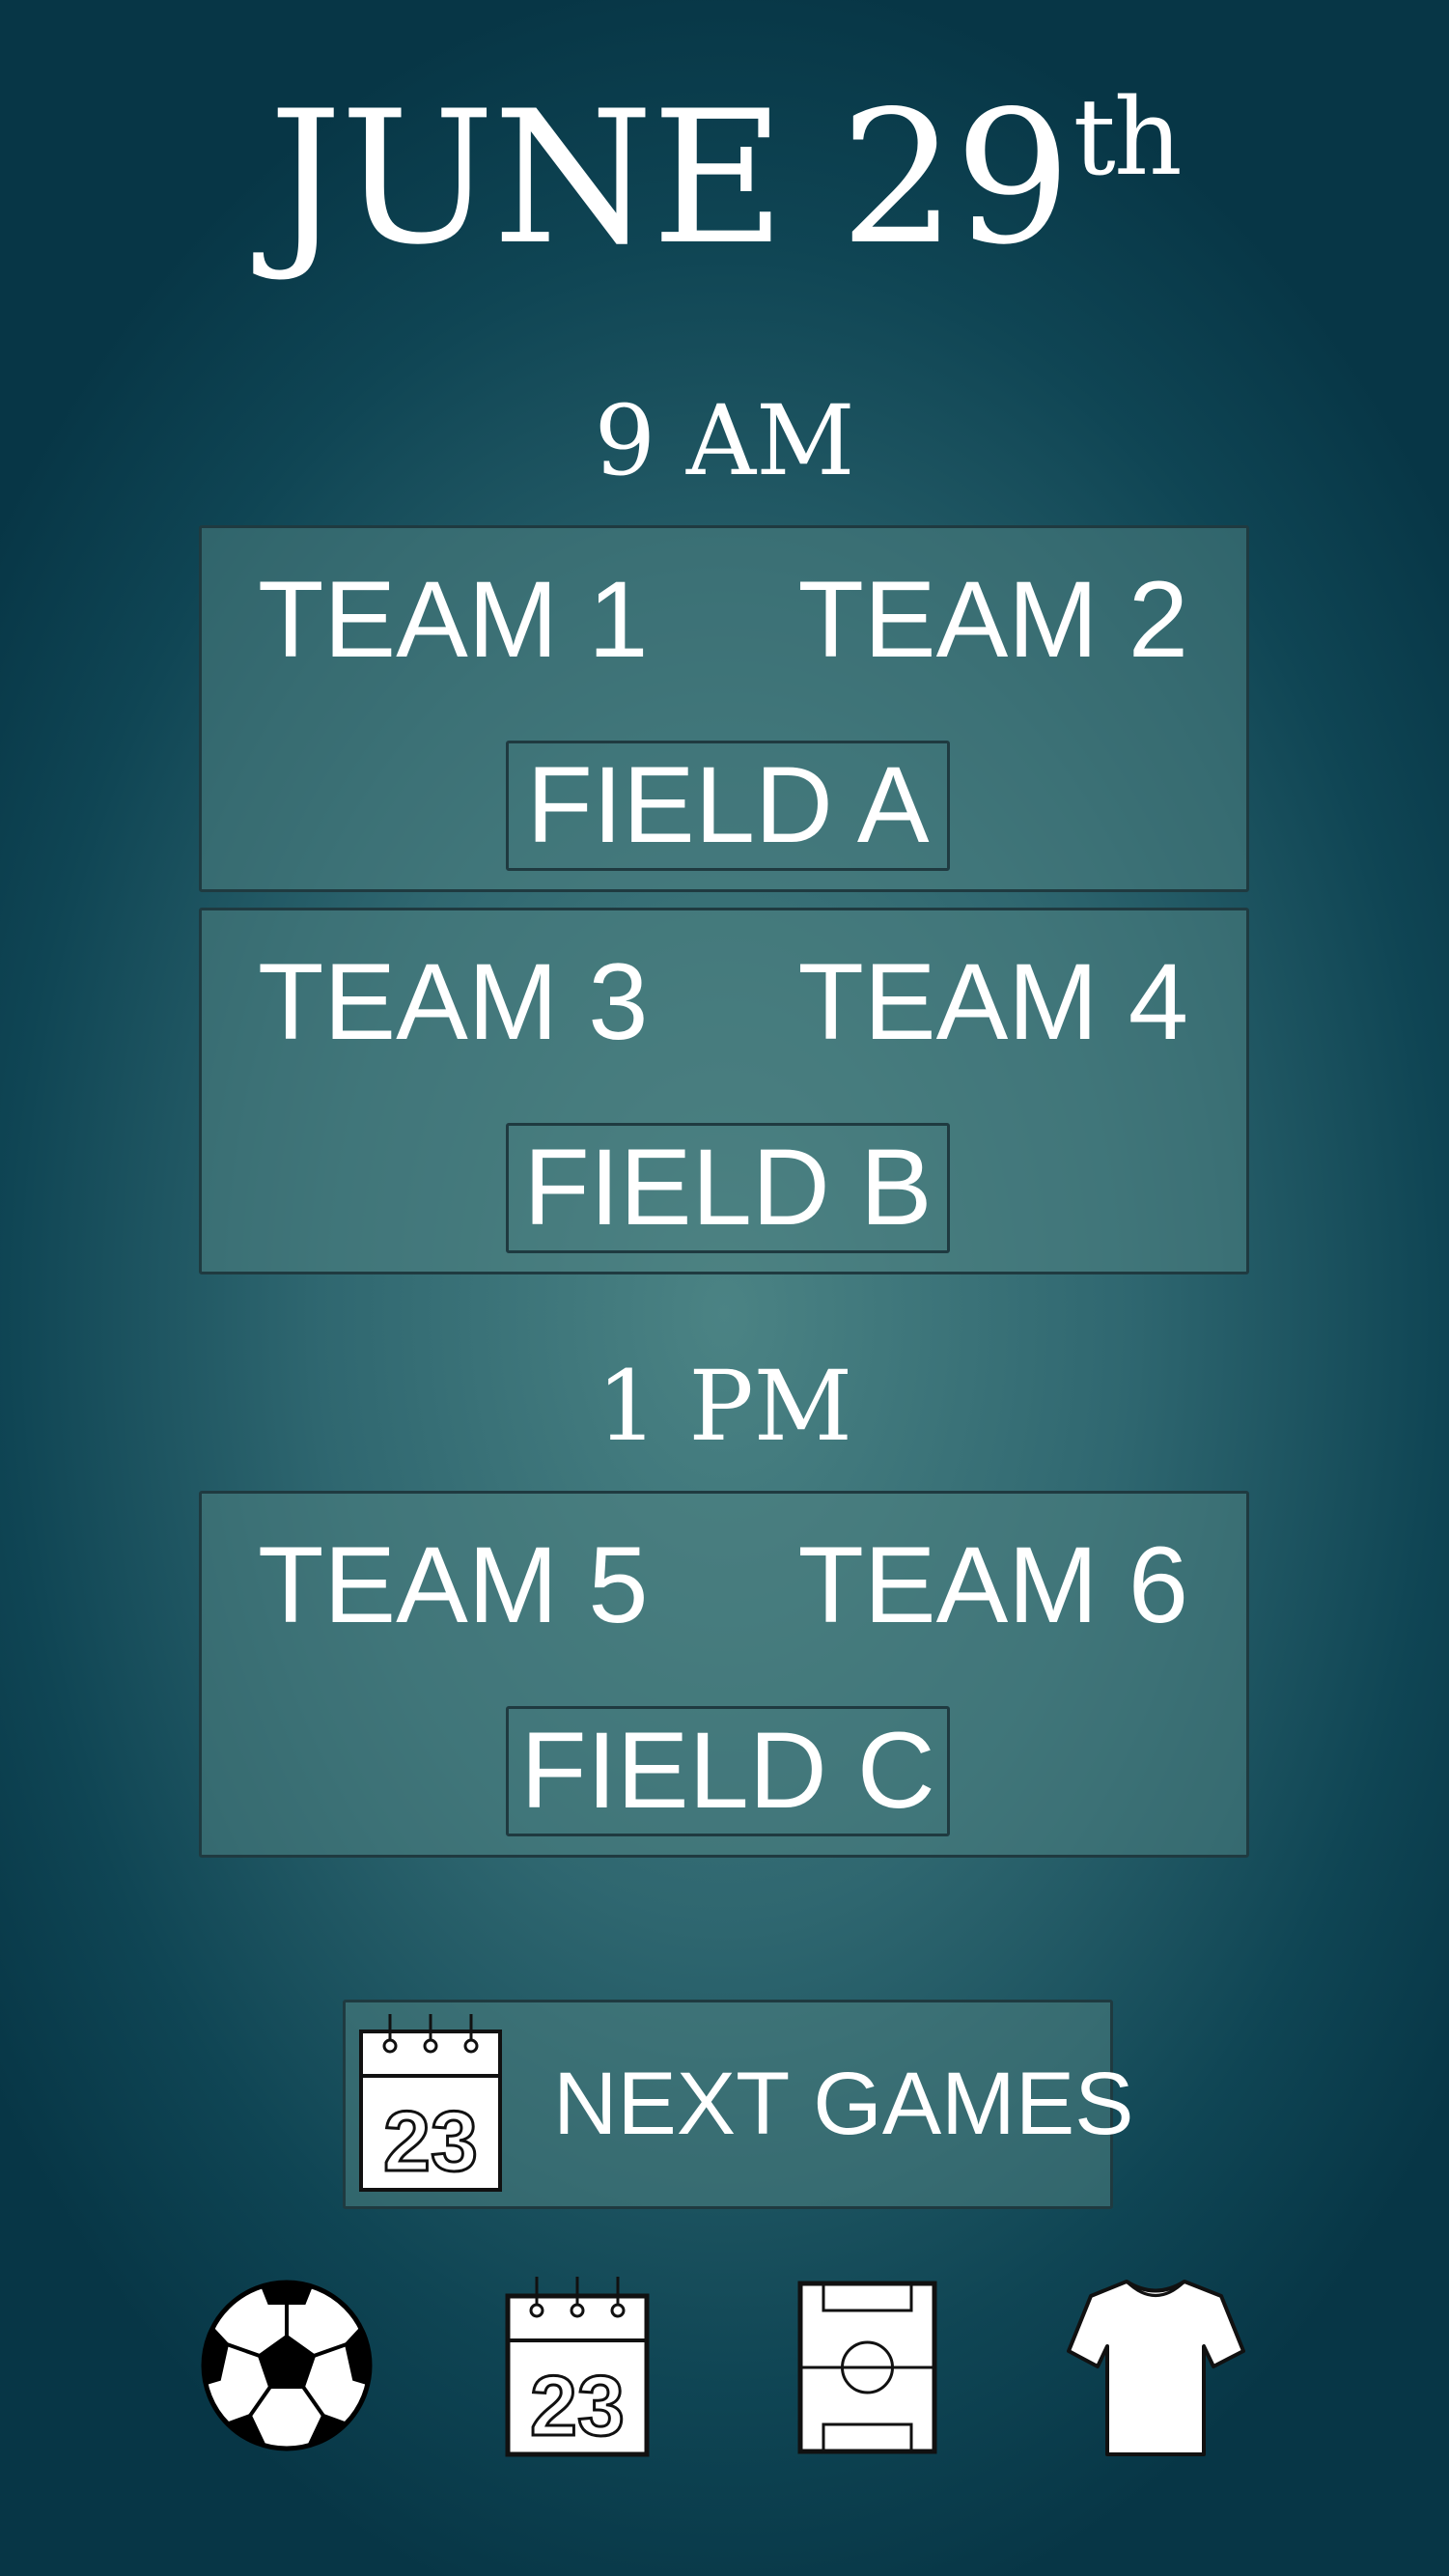 This screenshot has height=2576, width=1449. Describe the element at coordinates (728, 1771) in the screenshot. I see `field-badge: FIELD C` at that location.